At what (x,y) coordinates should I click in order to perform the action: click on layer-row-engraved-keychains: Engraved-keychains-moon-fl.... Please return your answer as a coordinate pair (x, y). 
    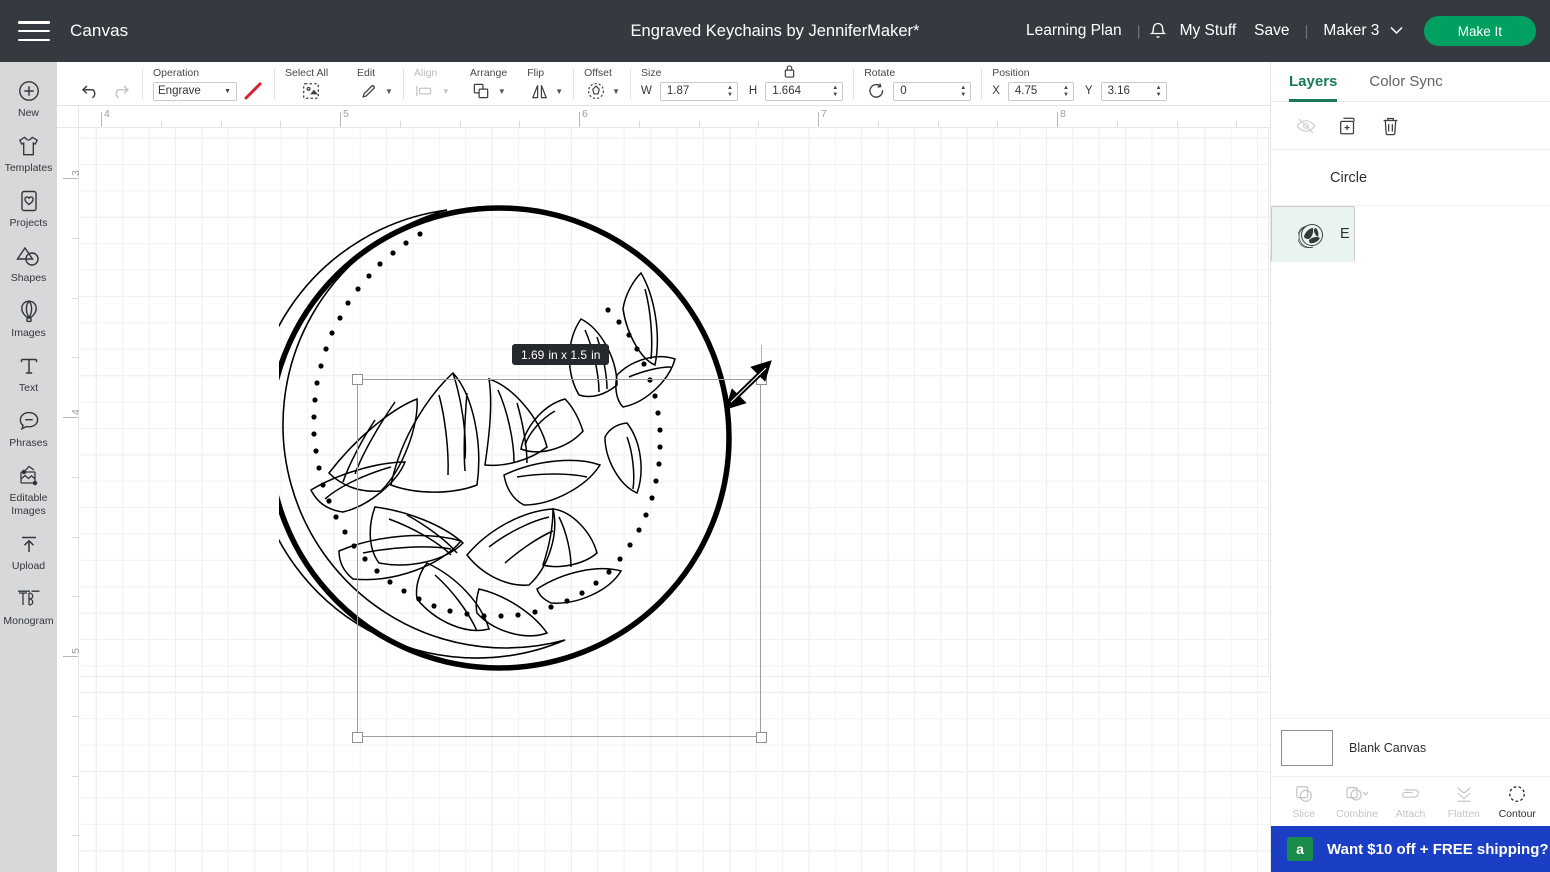
    Looking at the image, I should click on (1313, 234).